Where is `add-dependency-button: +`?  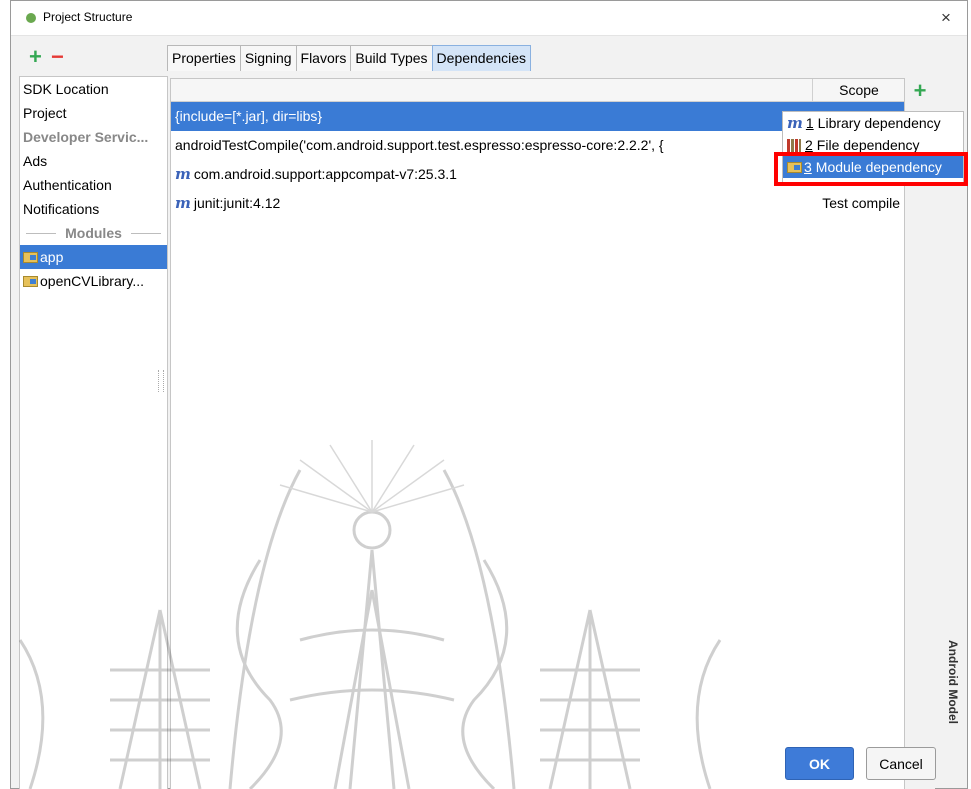
add-dependency-button: + is located at coordinates (920, 91).